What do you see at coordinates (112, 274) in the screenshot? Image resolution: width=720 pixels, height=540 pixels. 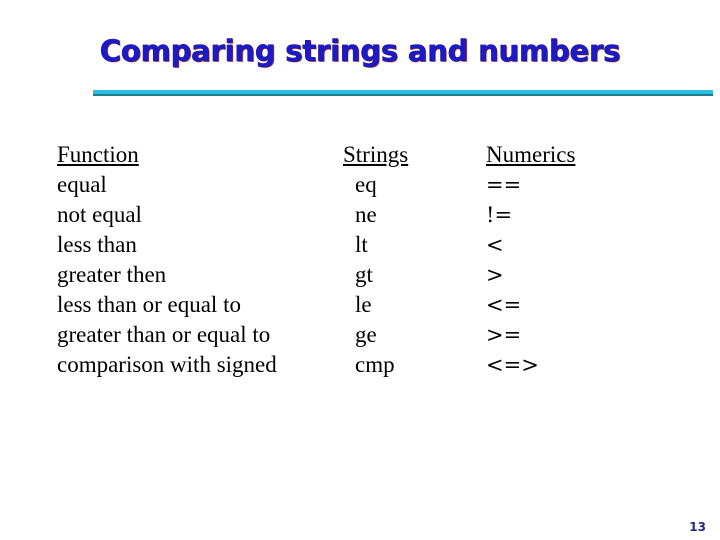 I see `table-row: greater then` at bounding box center [112, 274].